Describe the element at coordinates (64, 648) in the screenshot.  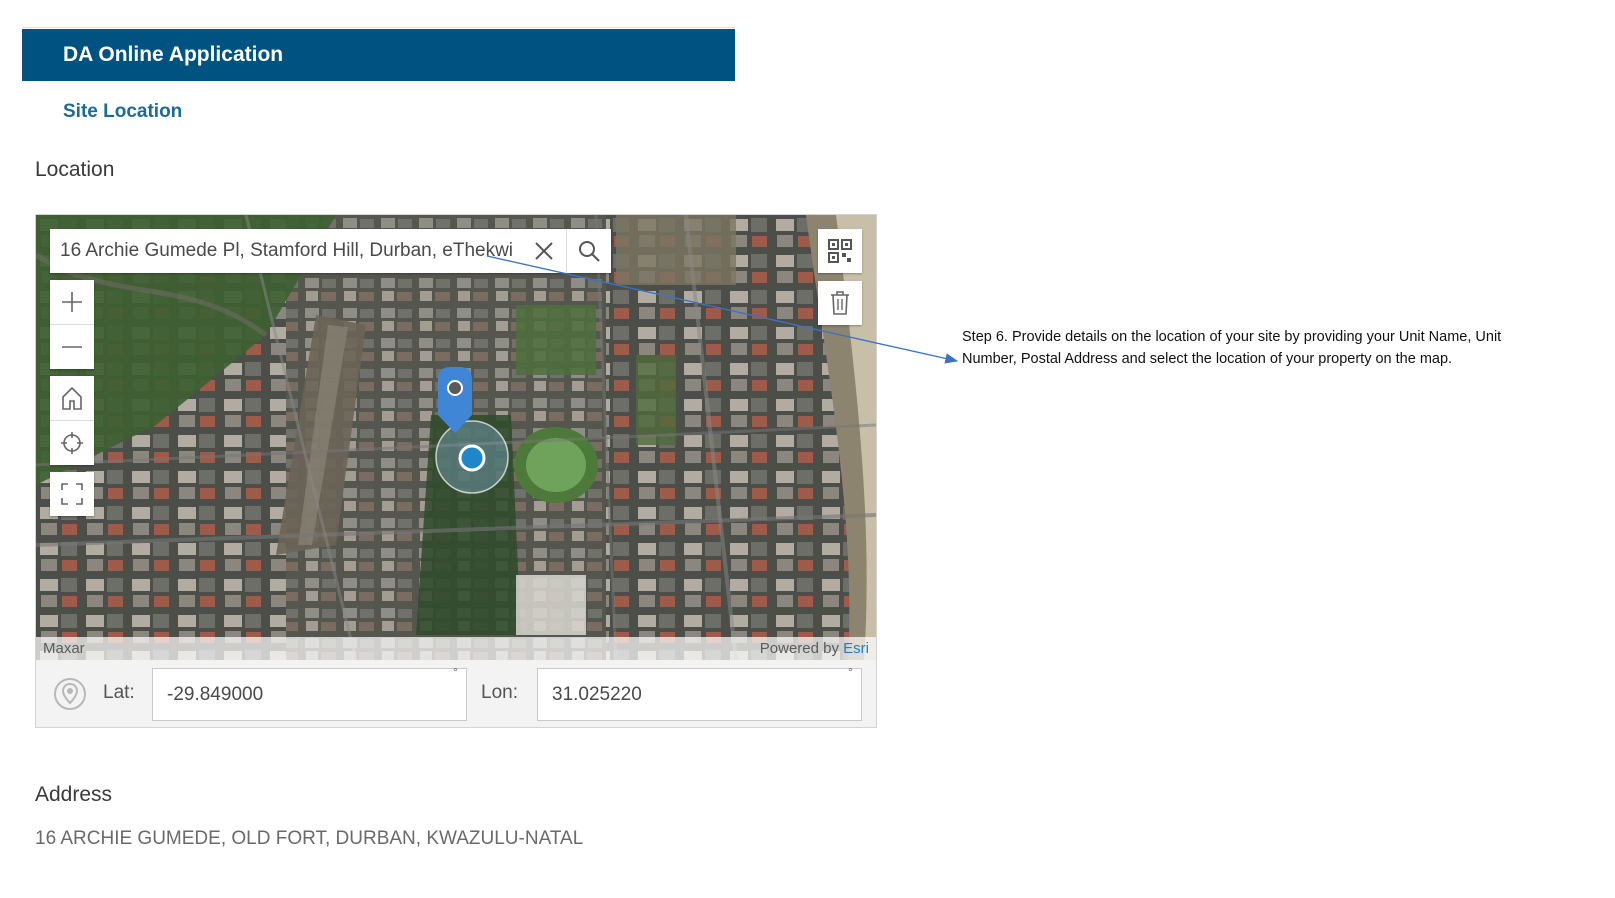
I see `imagery-credit: Maxar` at that location.